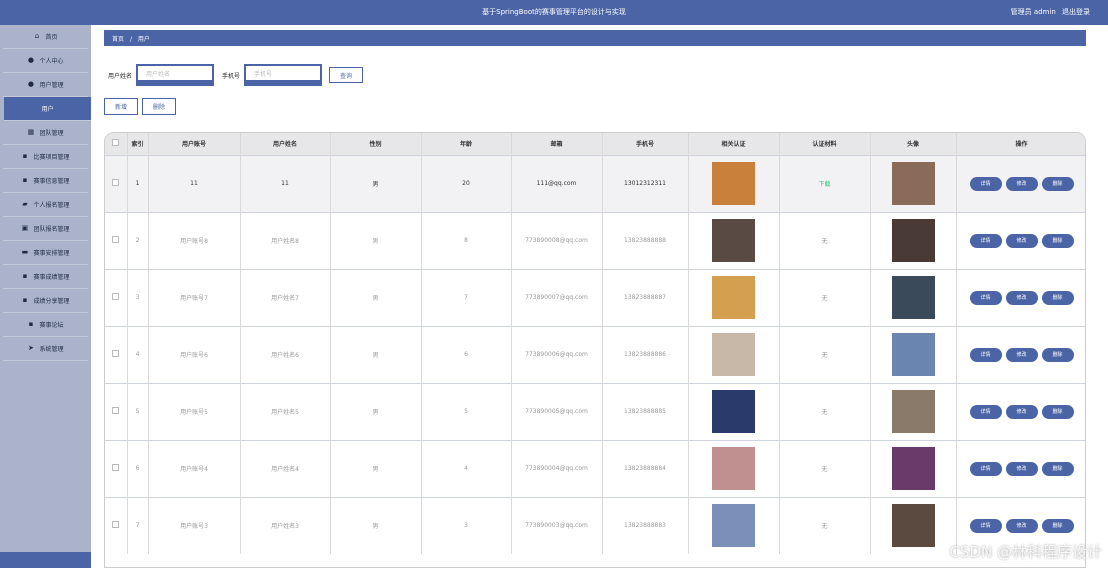 The width and height of the screenshot is (1108, 568). What do you see at coordinates (45, 301) in the screenshot?
I see `sidebar-item: ▪ 成绩分享管理` at bounding box center [45, 301].